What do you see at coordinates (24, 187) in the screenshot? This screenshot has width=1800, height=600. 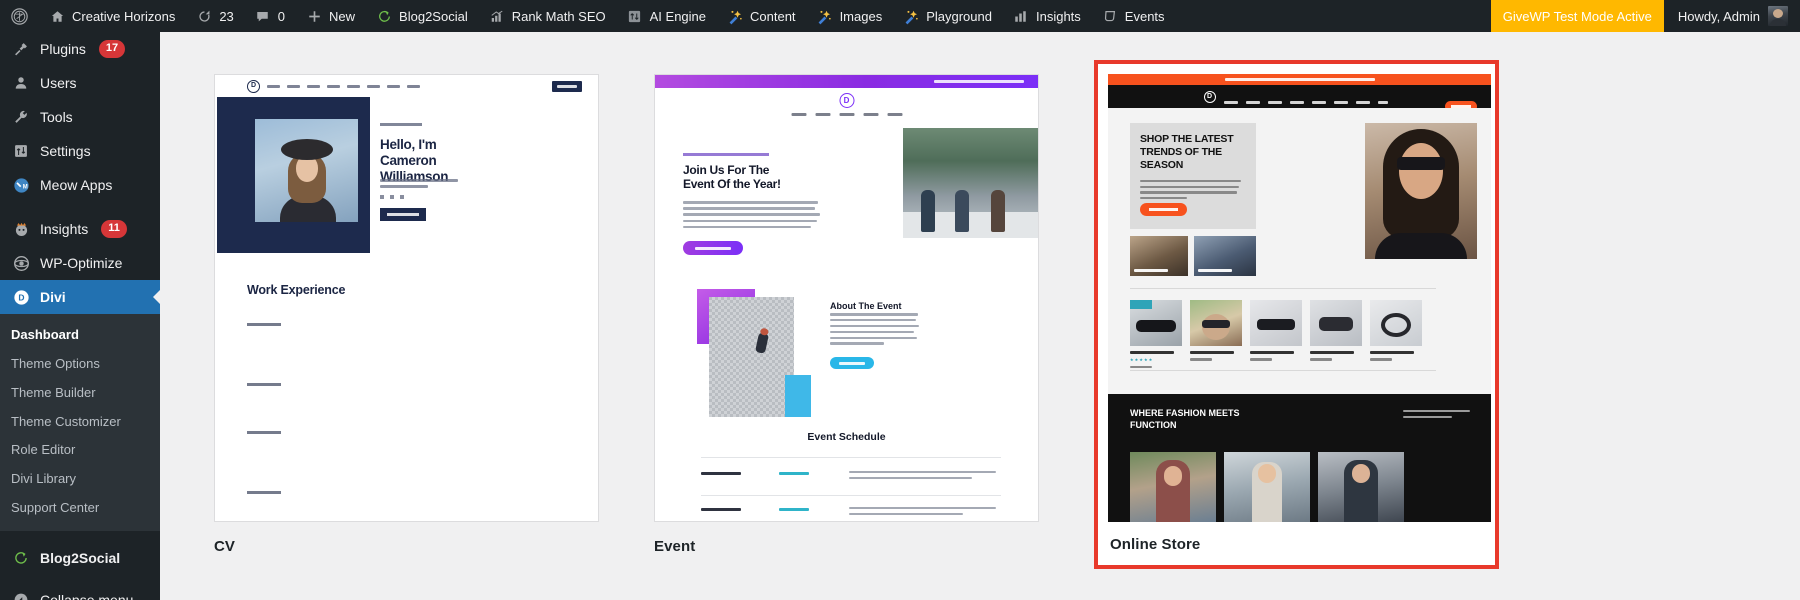 I see `svg-text: M` at bounding box center [24, 187].